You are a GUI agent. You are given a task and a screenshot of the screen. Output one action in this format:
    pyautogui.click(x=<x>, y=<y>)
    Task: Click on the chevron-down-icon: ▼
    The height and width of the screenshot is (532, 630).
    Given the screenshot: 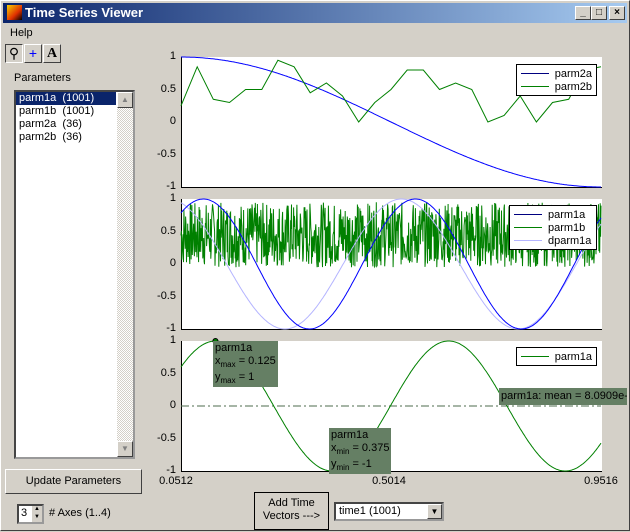 What is the action you would take?
    pyautogui.click(x=434, y=511)
    